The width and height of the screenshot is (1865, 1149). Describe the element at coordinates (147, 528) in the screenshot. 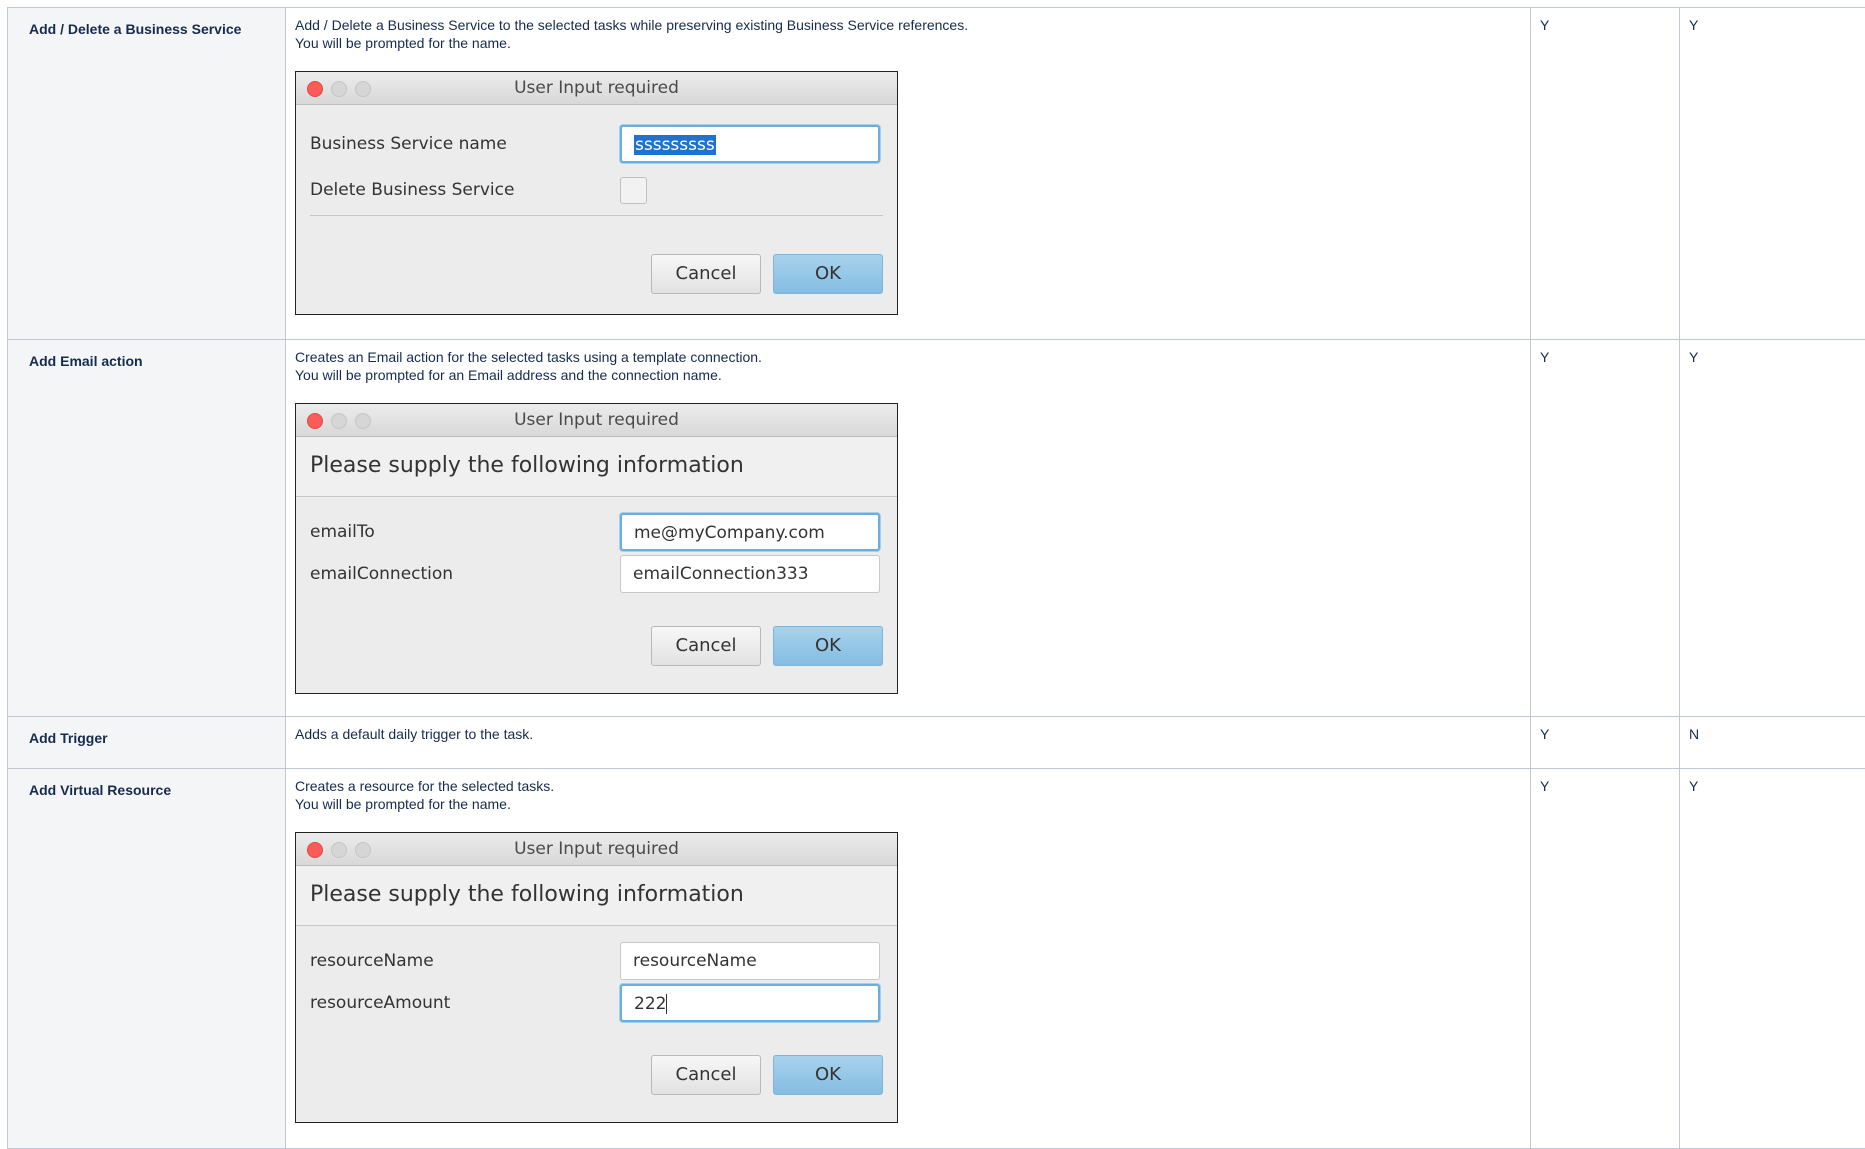

I see `action-name: Add Email action` at that location.